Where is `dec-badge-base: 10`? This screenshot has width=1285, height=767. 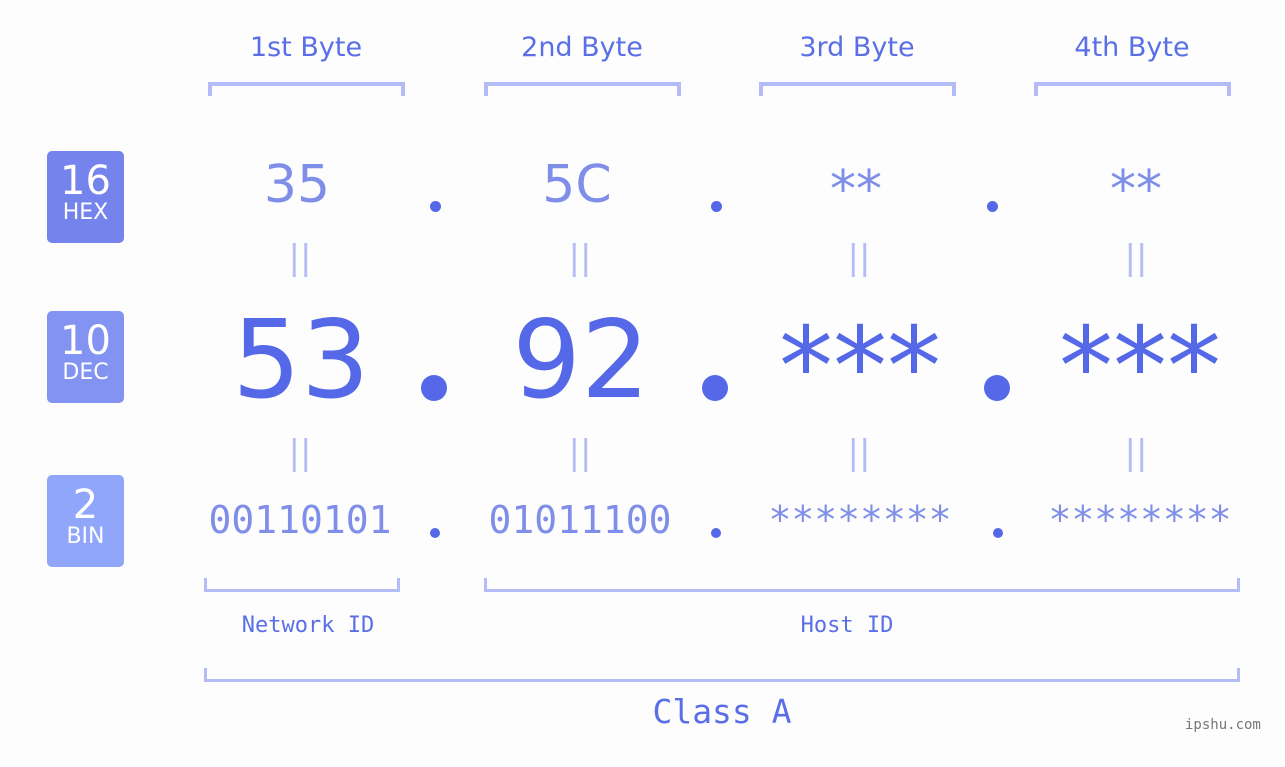 dec-badge-base: 10 is located at coordinates (85, 341).